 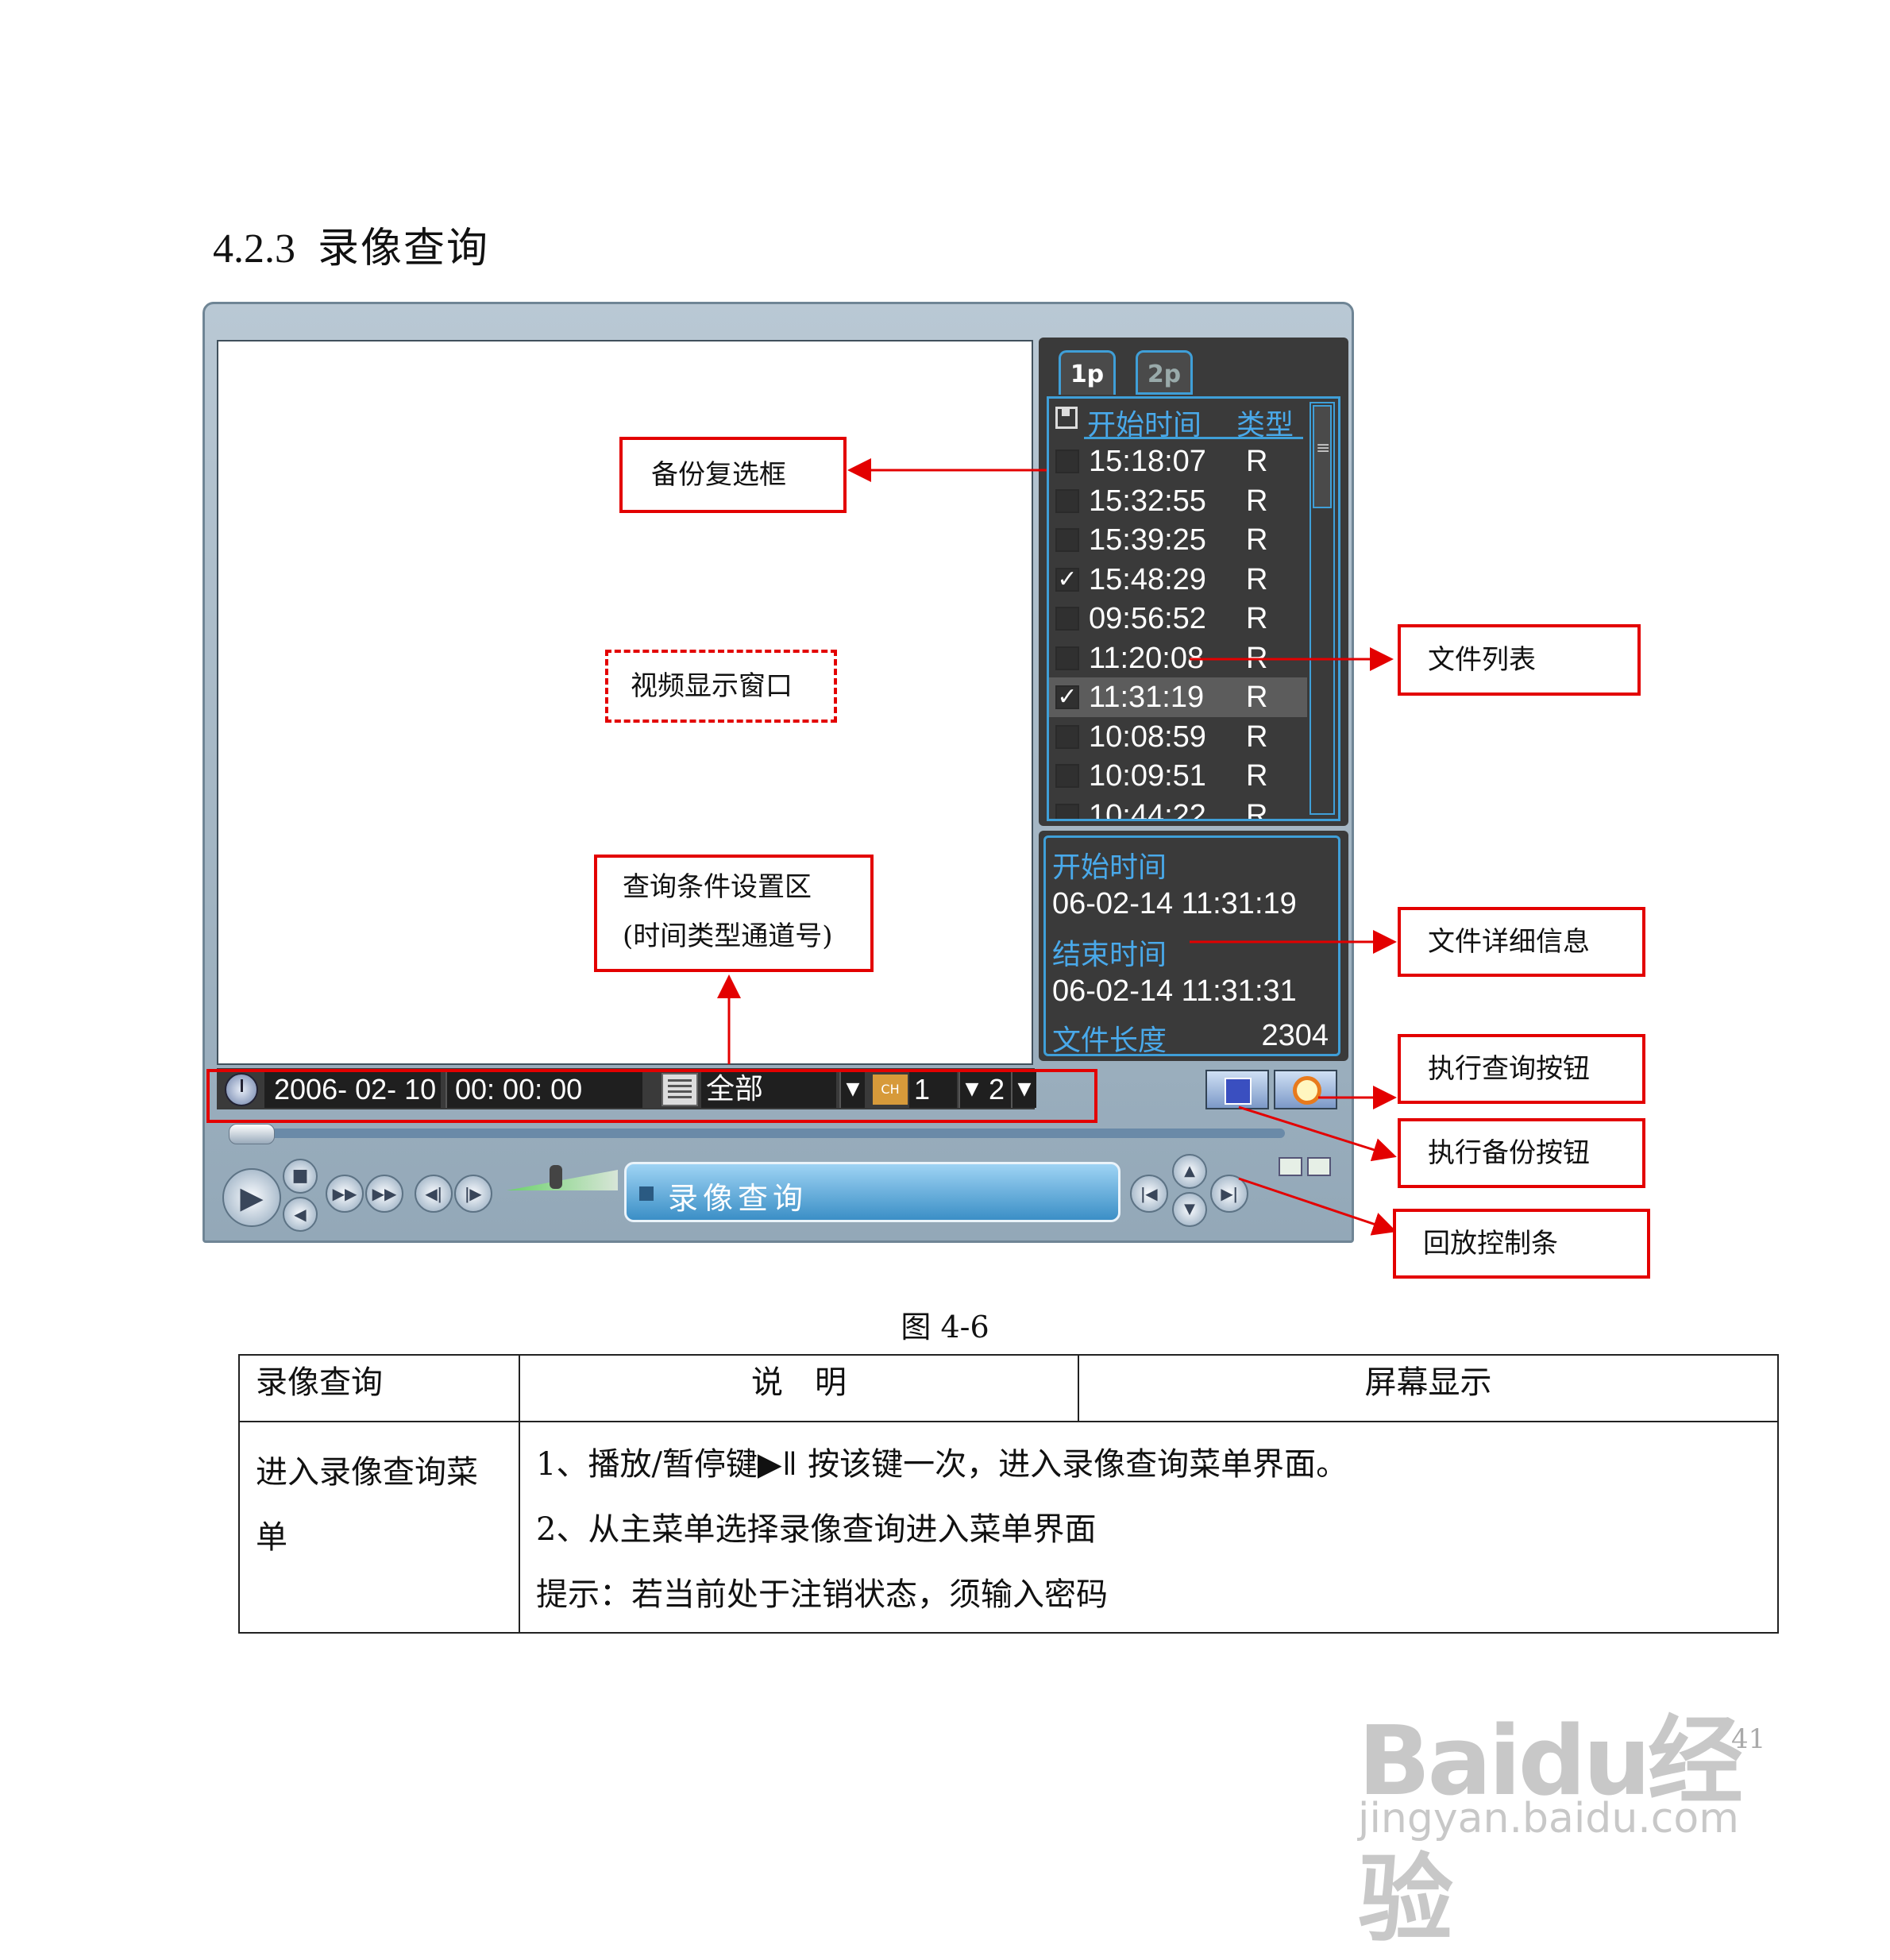 What do you see at coordinates (816, 1529) in the screenshot?
I see `table-line-2: 2、从主菜单选择录像查询进入菜单界面` at bounding box center [816, 1529].